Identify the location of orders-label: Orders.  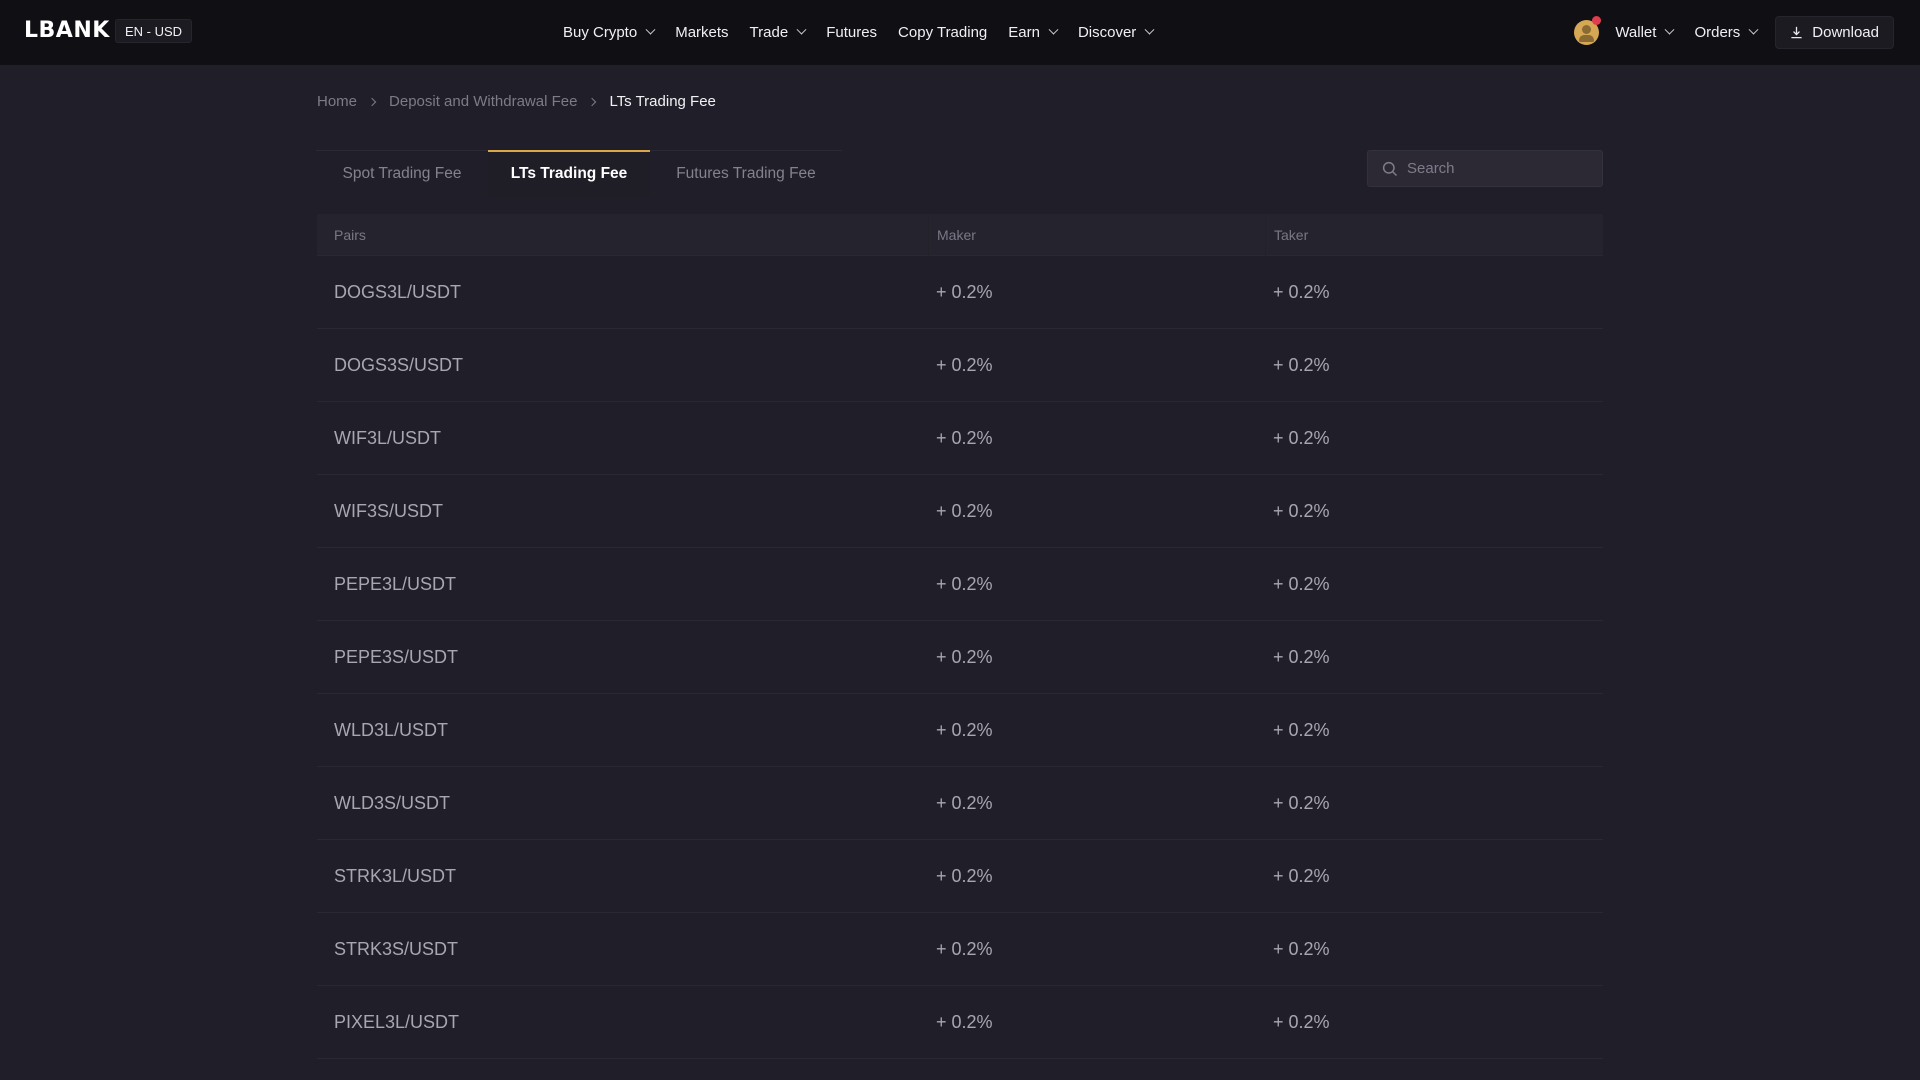
(1717, 32).